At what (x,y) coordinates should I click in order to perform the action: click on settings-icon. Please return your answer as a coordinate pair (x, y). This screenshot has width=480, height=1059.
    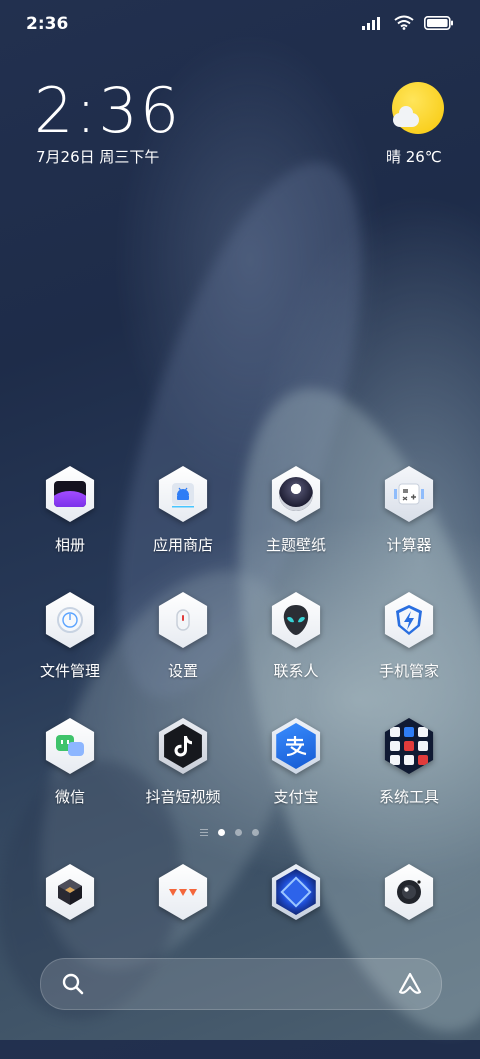
    Looking at the image, I should click on (183, 620).